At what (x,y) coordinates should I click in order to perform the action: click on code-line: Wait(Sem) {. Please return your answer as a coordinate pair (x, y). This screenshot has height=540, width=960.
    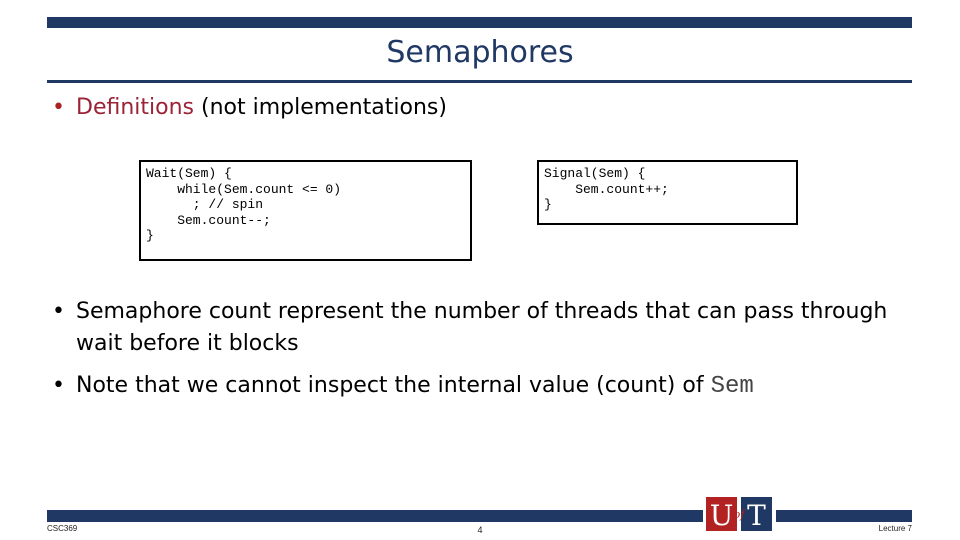
    Looking at the image, I should click on (189, 173).